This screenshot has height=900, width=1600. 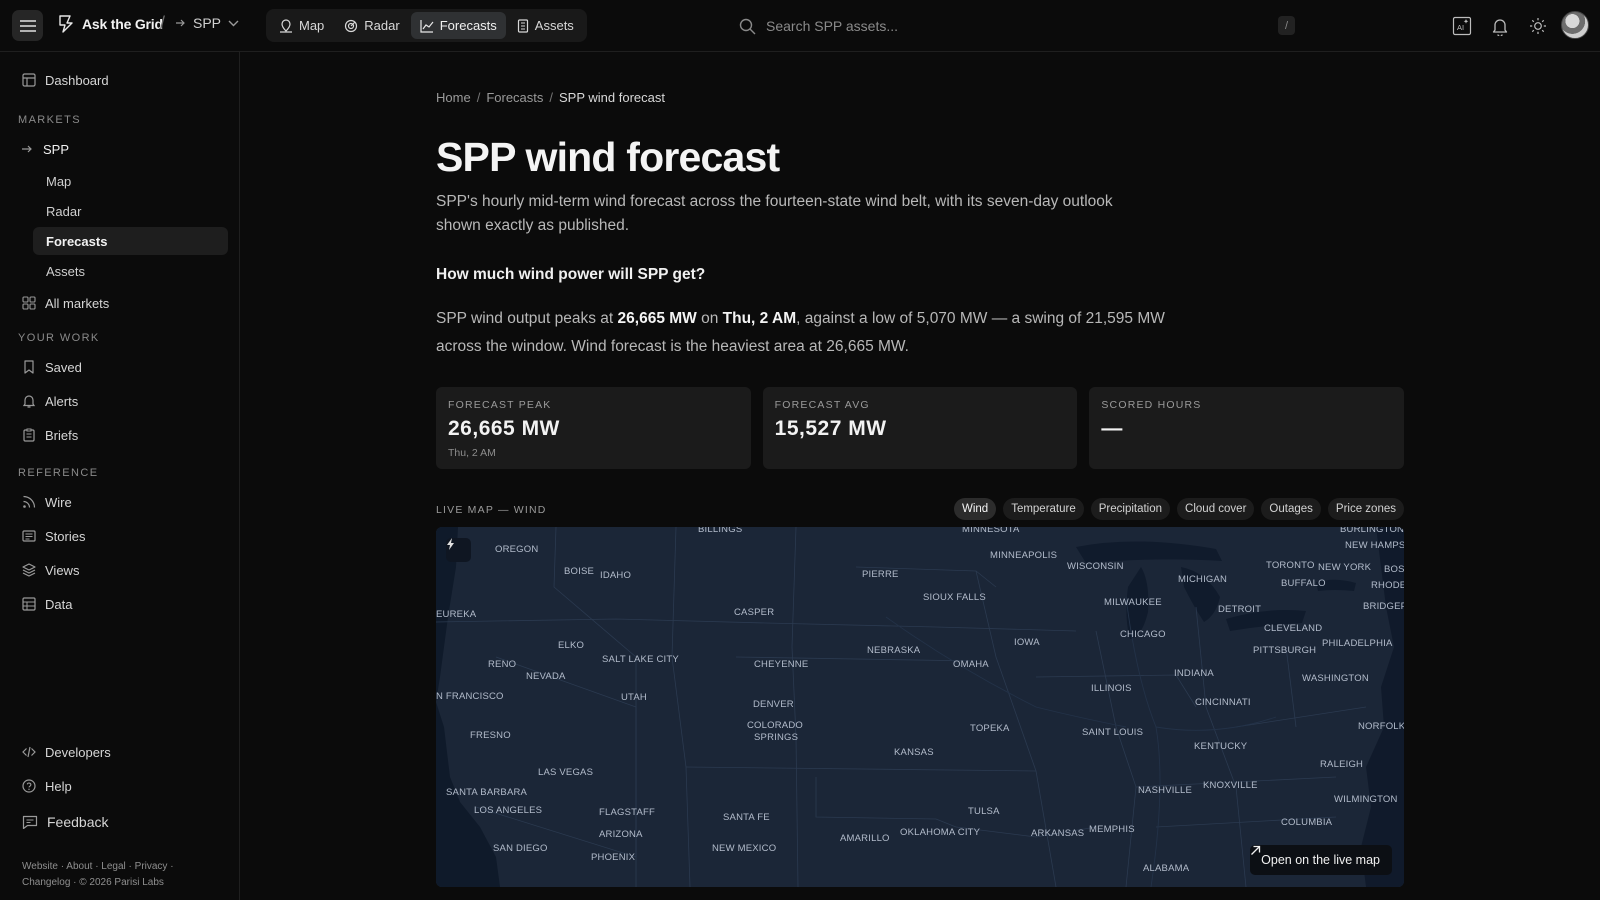 What do you see at coordinates (781, 664) in the screenshot?
I see `map-label: CHEYENNE` at bounding box center [781, 664].